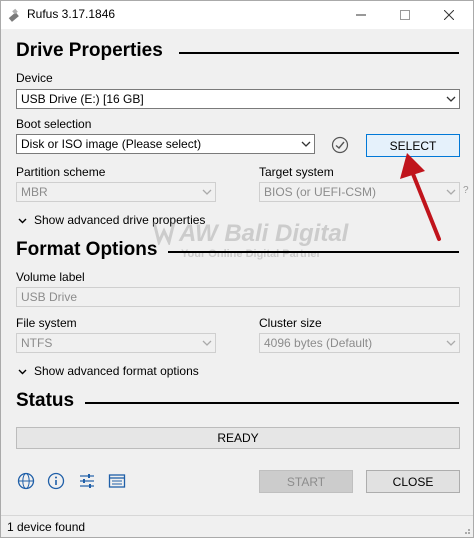 The image size is (474, 538). Describe the element at coordinates (296, 172) in the screenshot. I see `target-system-label: Target system` at that location.